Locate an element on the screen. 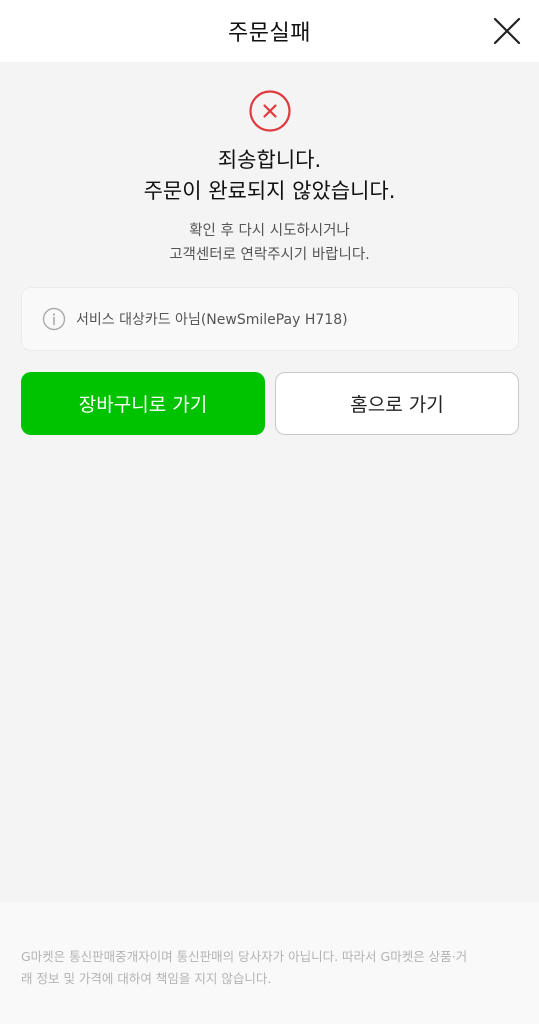  error-x-circle-icon is located at coordinates (270, 111).